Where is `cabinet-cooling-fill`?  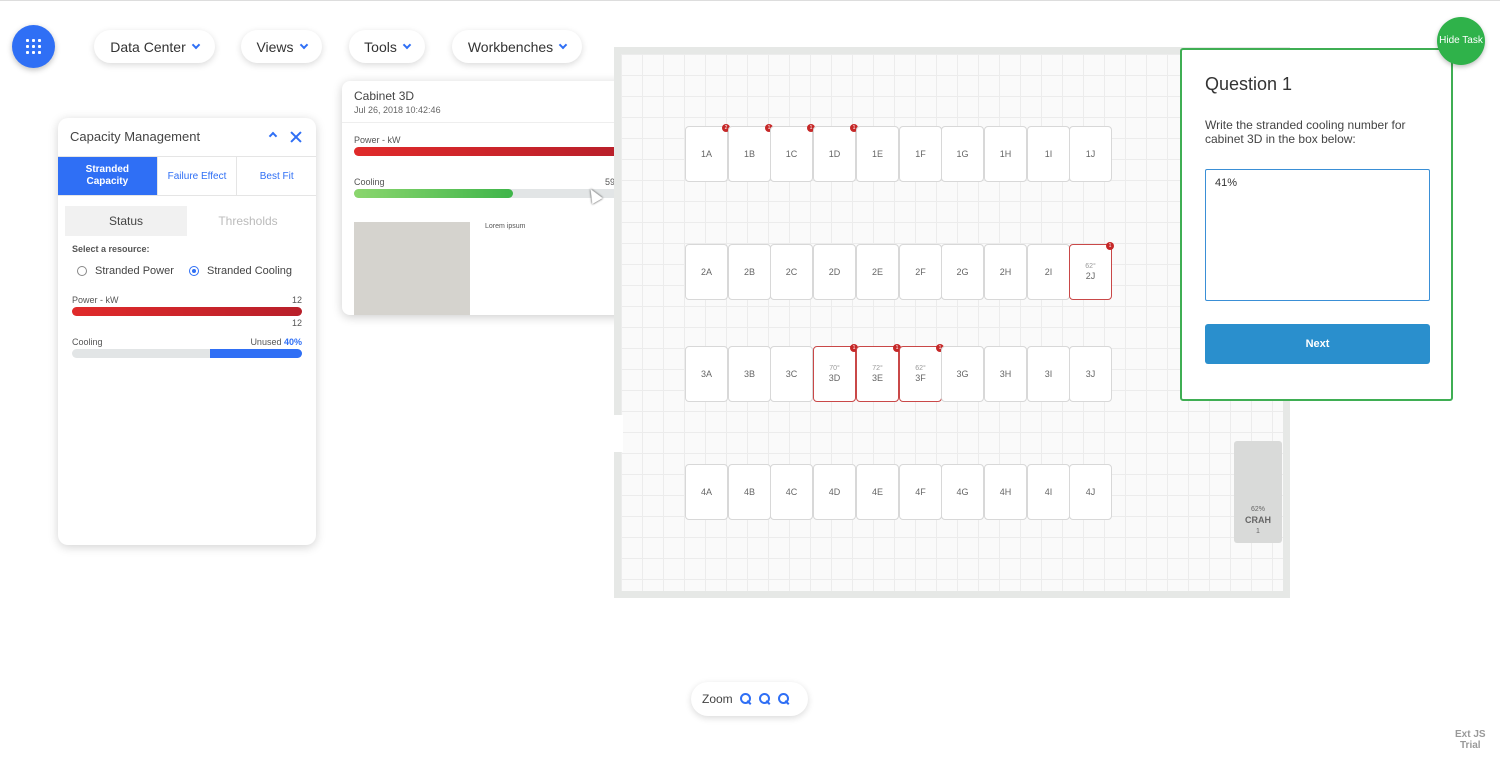 cabinet-cooling-fill is located at coordinates (434, 193).